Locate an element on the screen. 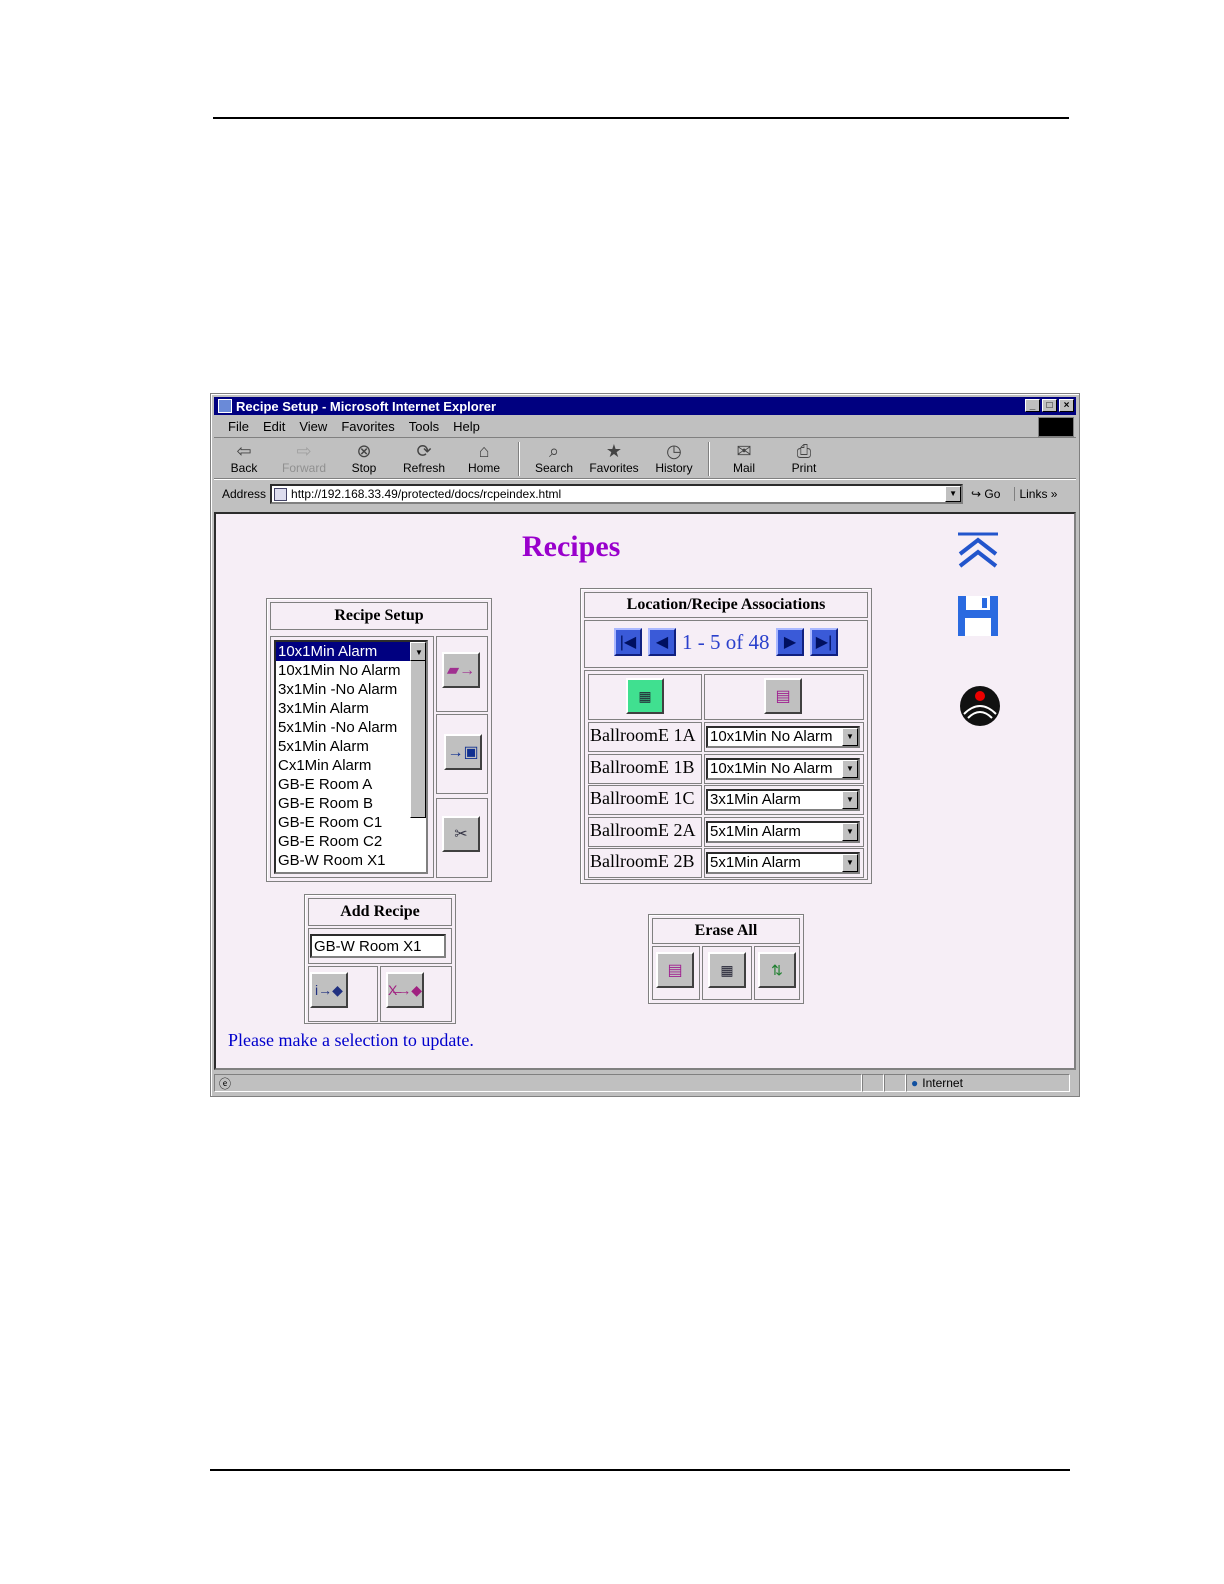 This screenshot has height=1584, width=1224. print-button: ⎙ Print is located at coordinates (804, 459).